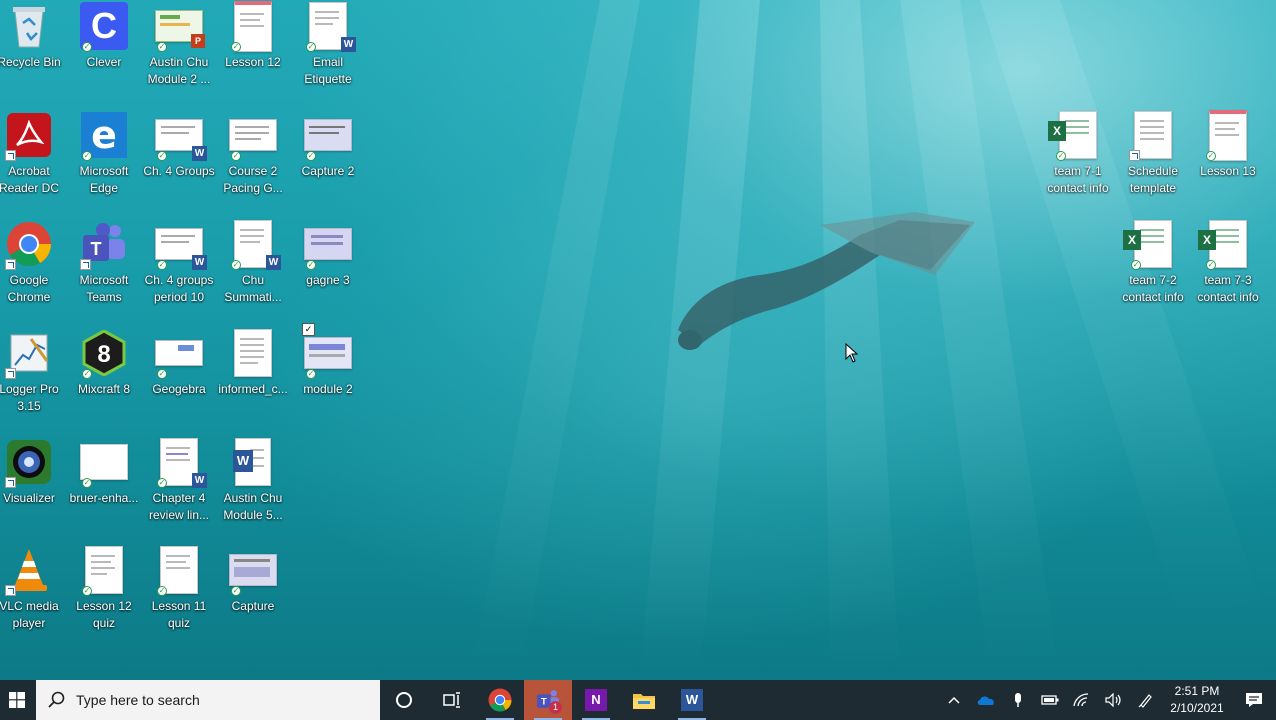  Describe the element at coordinates (548, 700) in the screenshot. I see `taskbar-teams: T 1` at that location.